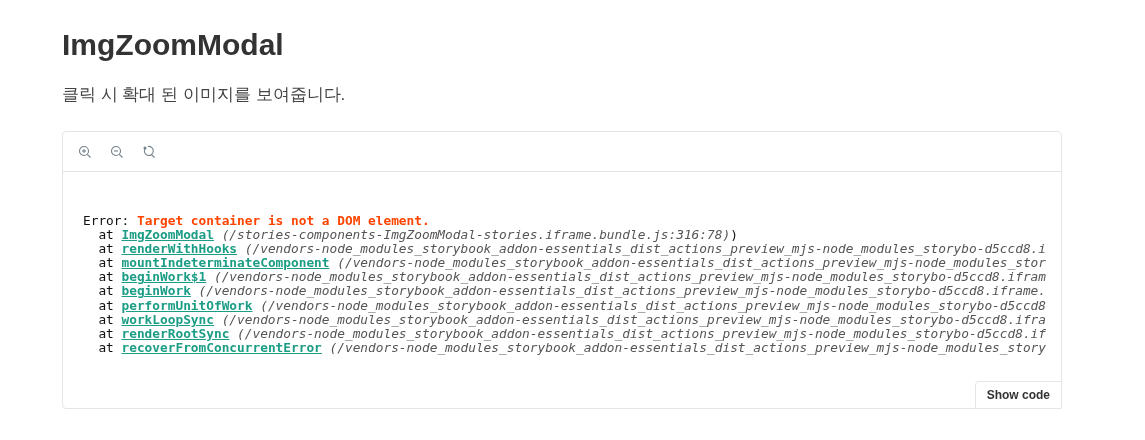 The width and height of the screenshot is (1145, 440). Describe the element at coordinates (167, 319) in the screenshot. I see `function-link: workLoopSync` at that location.